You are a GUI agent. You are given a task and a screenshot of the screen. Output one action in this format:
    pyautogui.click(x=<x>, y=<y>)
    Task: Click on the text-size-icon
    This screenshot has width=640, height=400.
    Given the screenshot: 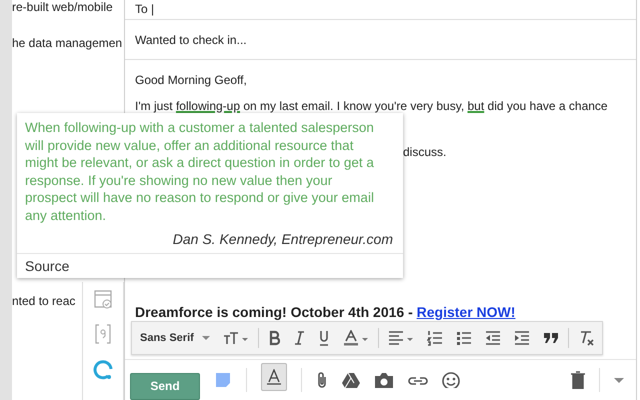 What is the action you would take?
    pyautogui.click(x=235, y=338)
    